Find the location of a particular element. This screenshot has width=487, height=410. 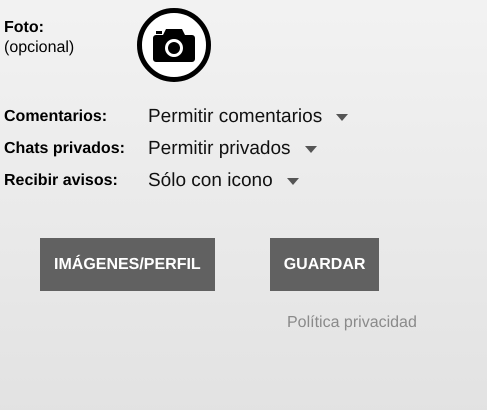

setting-label: Recibir avisos: is located at coordinates (61, 181).